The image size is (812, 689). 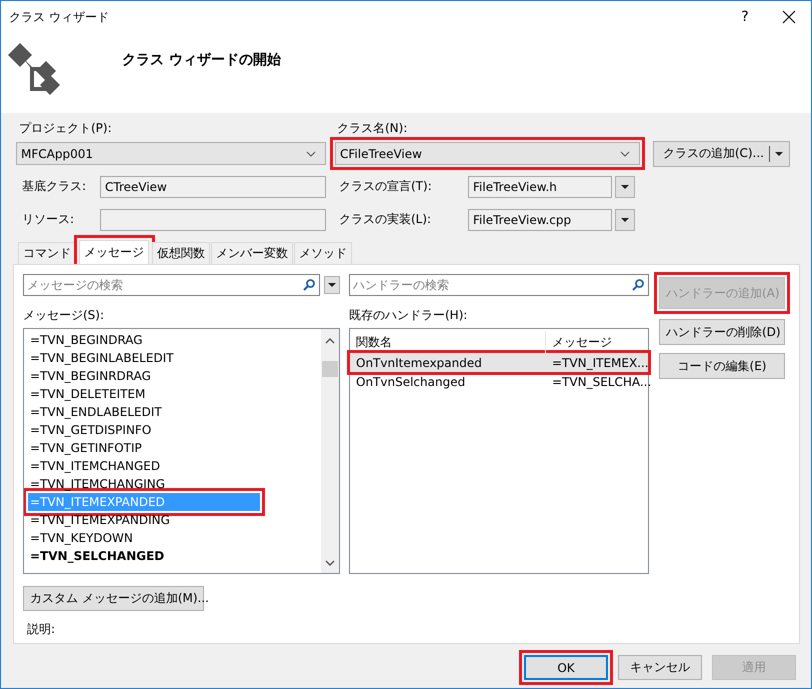 I want to click on message-item: =TVN_BEGINDRAG, so click(x=144, y=340).